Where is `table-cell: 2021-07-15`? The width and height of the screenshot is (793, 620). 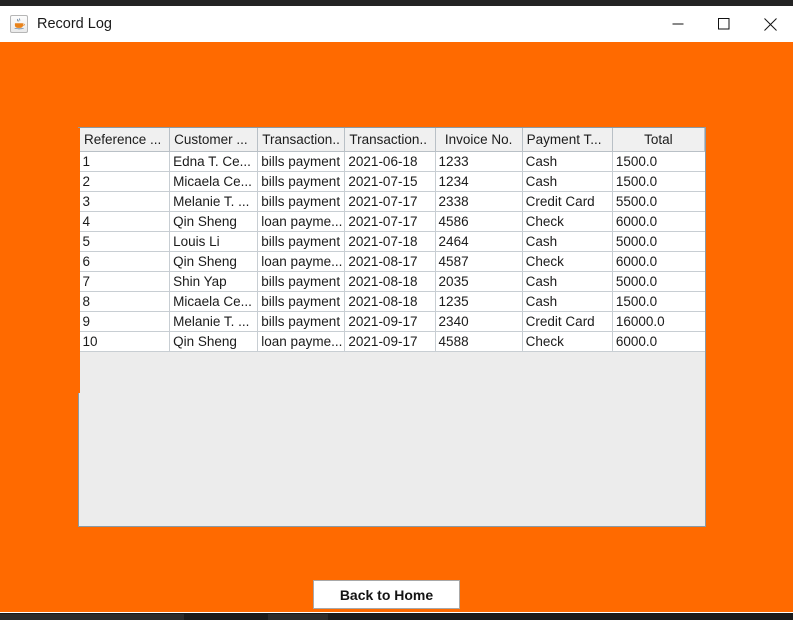
table-cell: 2021-07-15 is located at coordinates (390, 181).